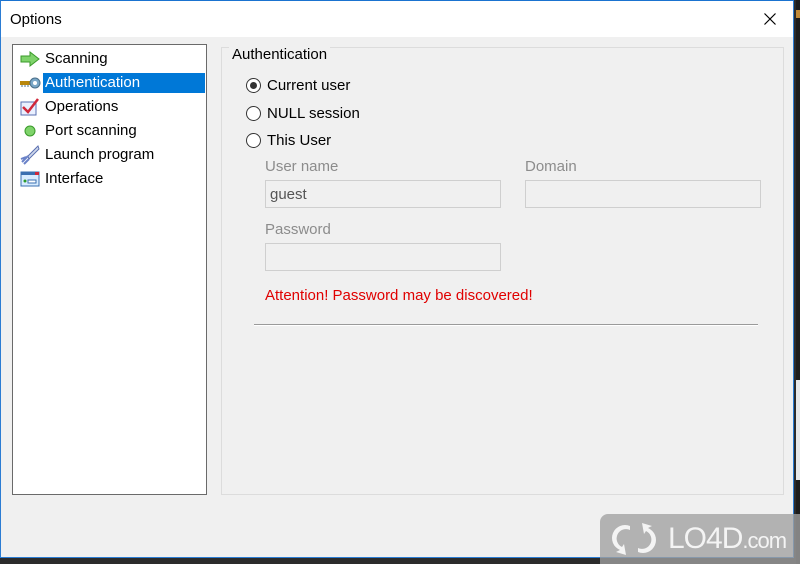 The width and height of the screenshot is (800, 564). Describe the element at coordinates (634, 539) in the screenshot. I see `lo4d-logo-icon` at that location.